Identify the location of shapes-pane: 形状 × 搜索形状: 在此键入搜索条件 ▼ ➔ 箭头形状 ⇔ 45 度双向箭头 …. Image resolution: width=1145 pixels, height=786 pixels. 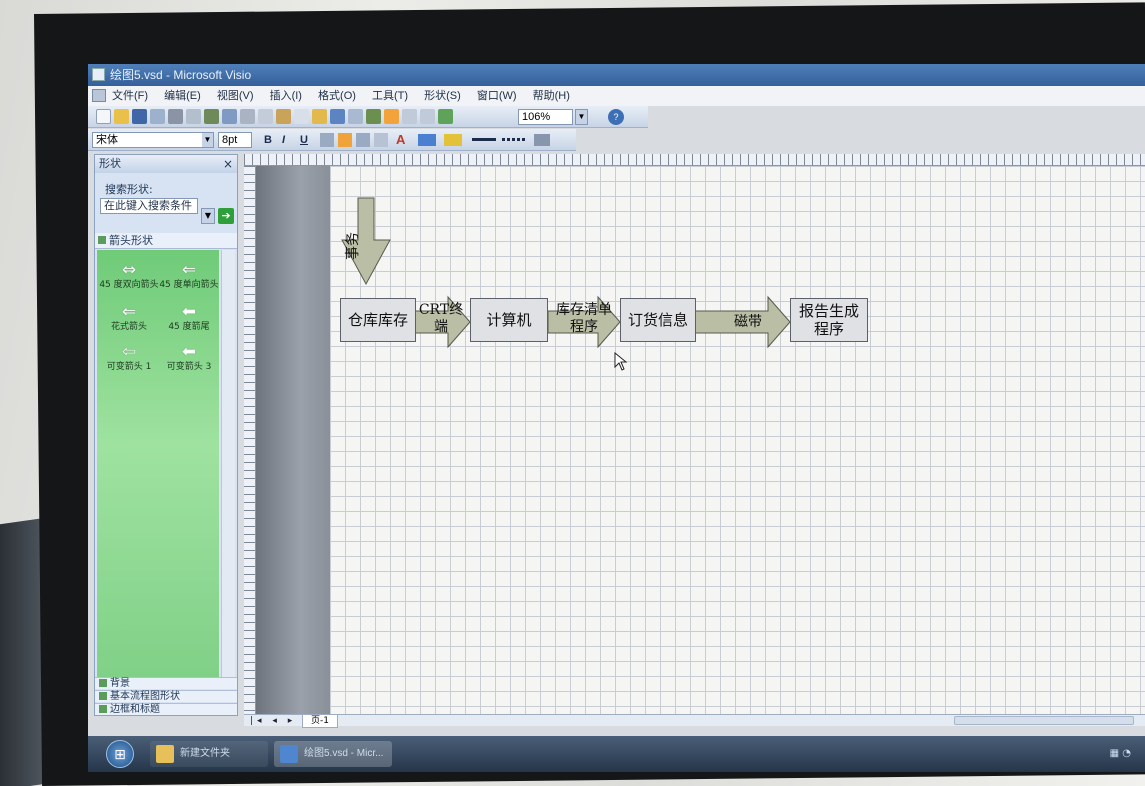
(166, 435).